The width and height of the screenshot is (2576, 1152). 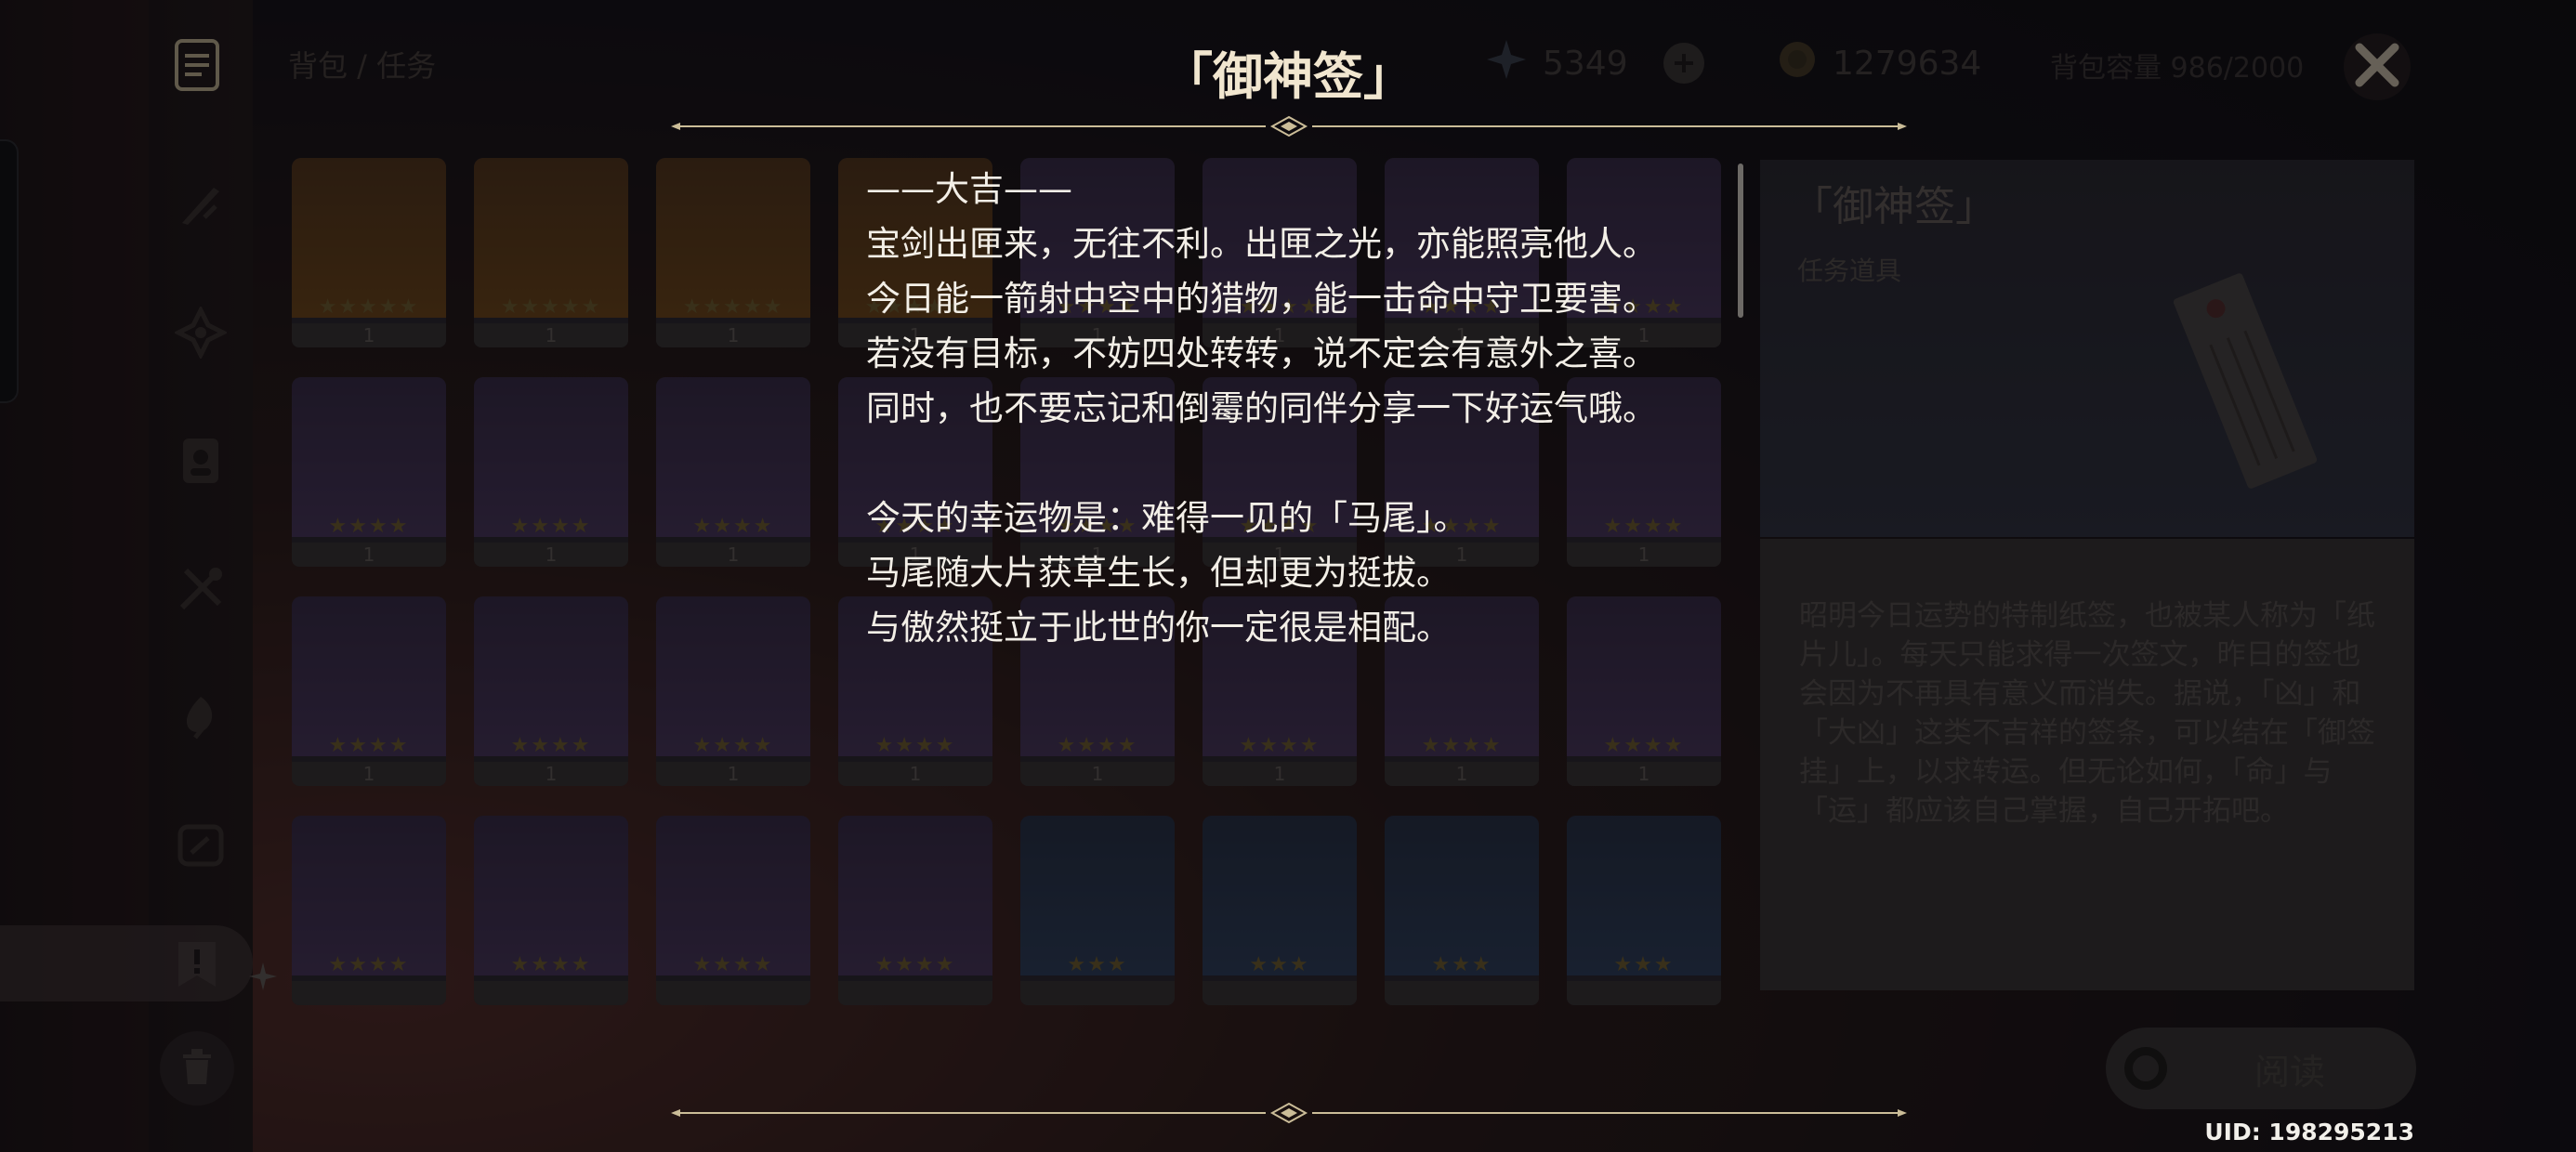 What do you see at coordinates (1261, 244) in the screenshot?
I see `fortune-line: 宝剑出匣来，无往不利。出匣之光，亦能照亮他人。` at bounding box center [1261, 244].